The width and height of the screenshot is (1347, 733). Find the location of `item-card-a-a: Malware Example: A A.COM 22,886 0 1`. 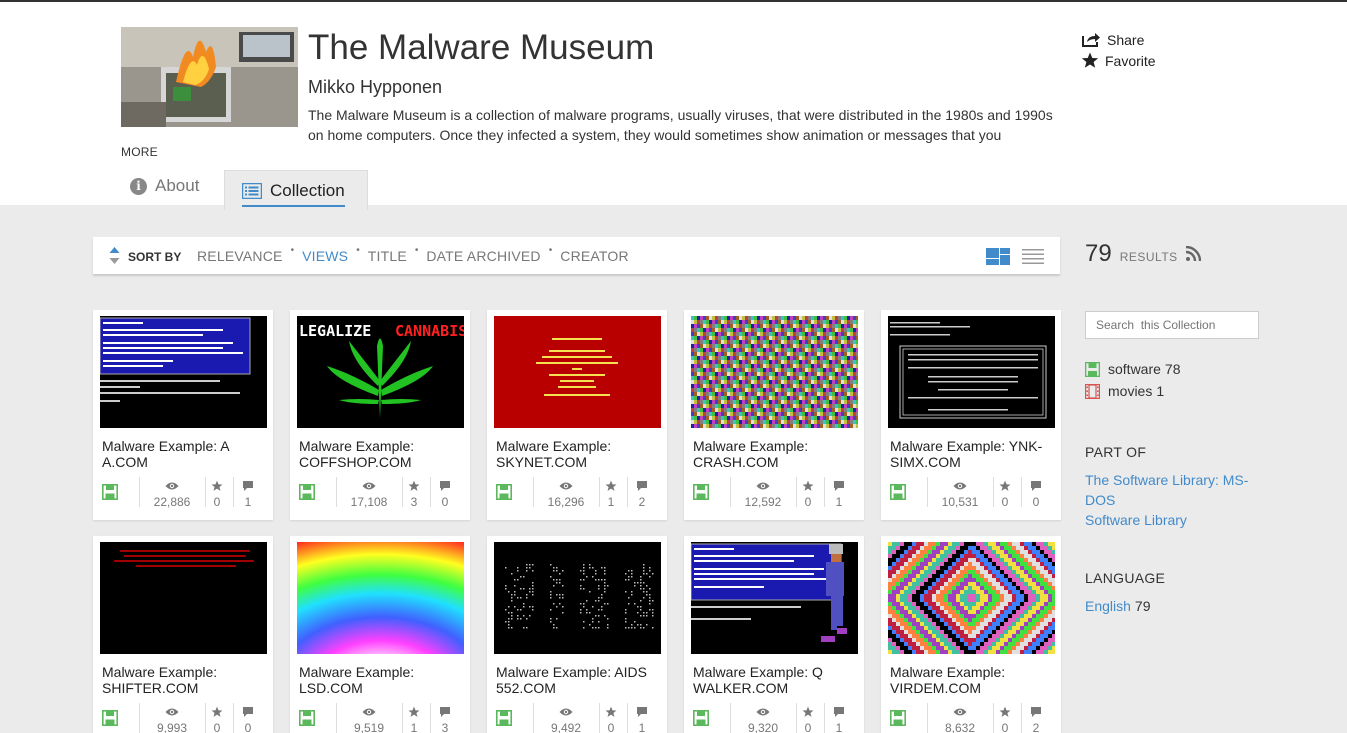

item-card-a-a: Malware Example: A A.COM 22,886 0 1 is located at coordinates (183, 415).